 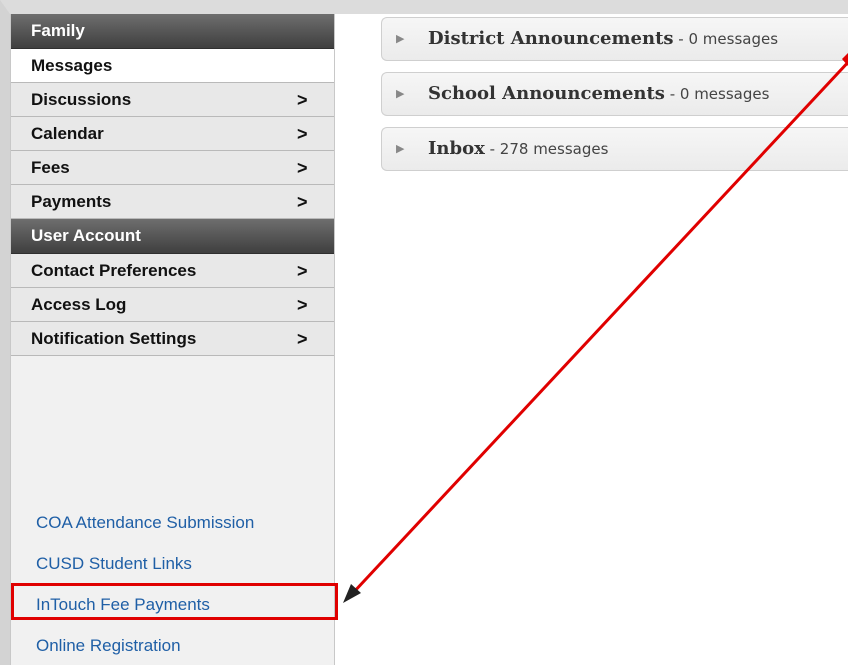 I want to click on nav-item-label: Fees, so click(x=50, y=167).